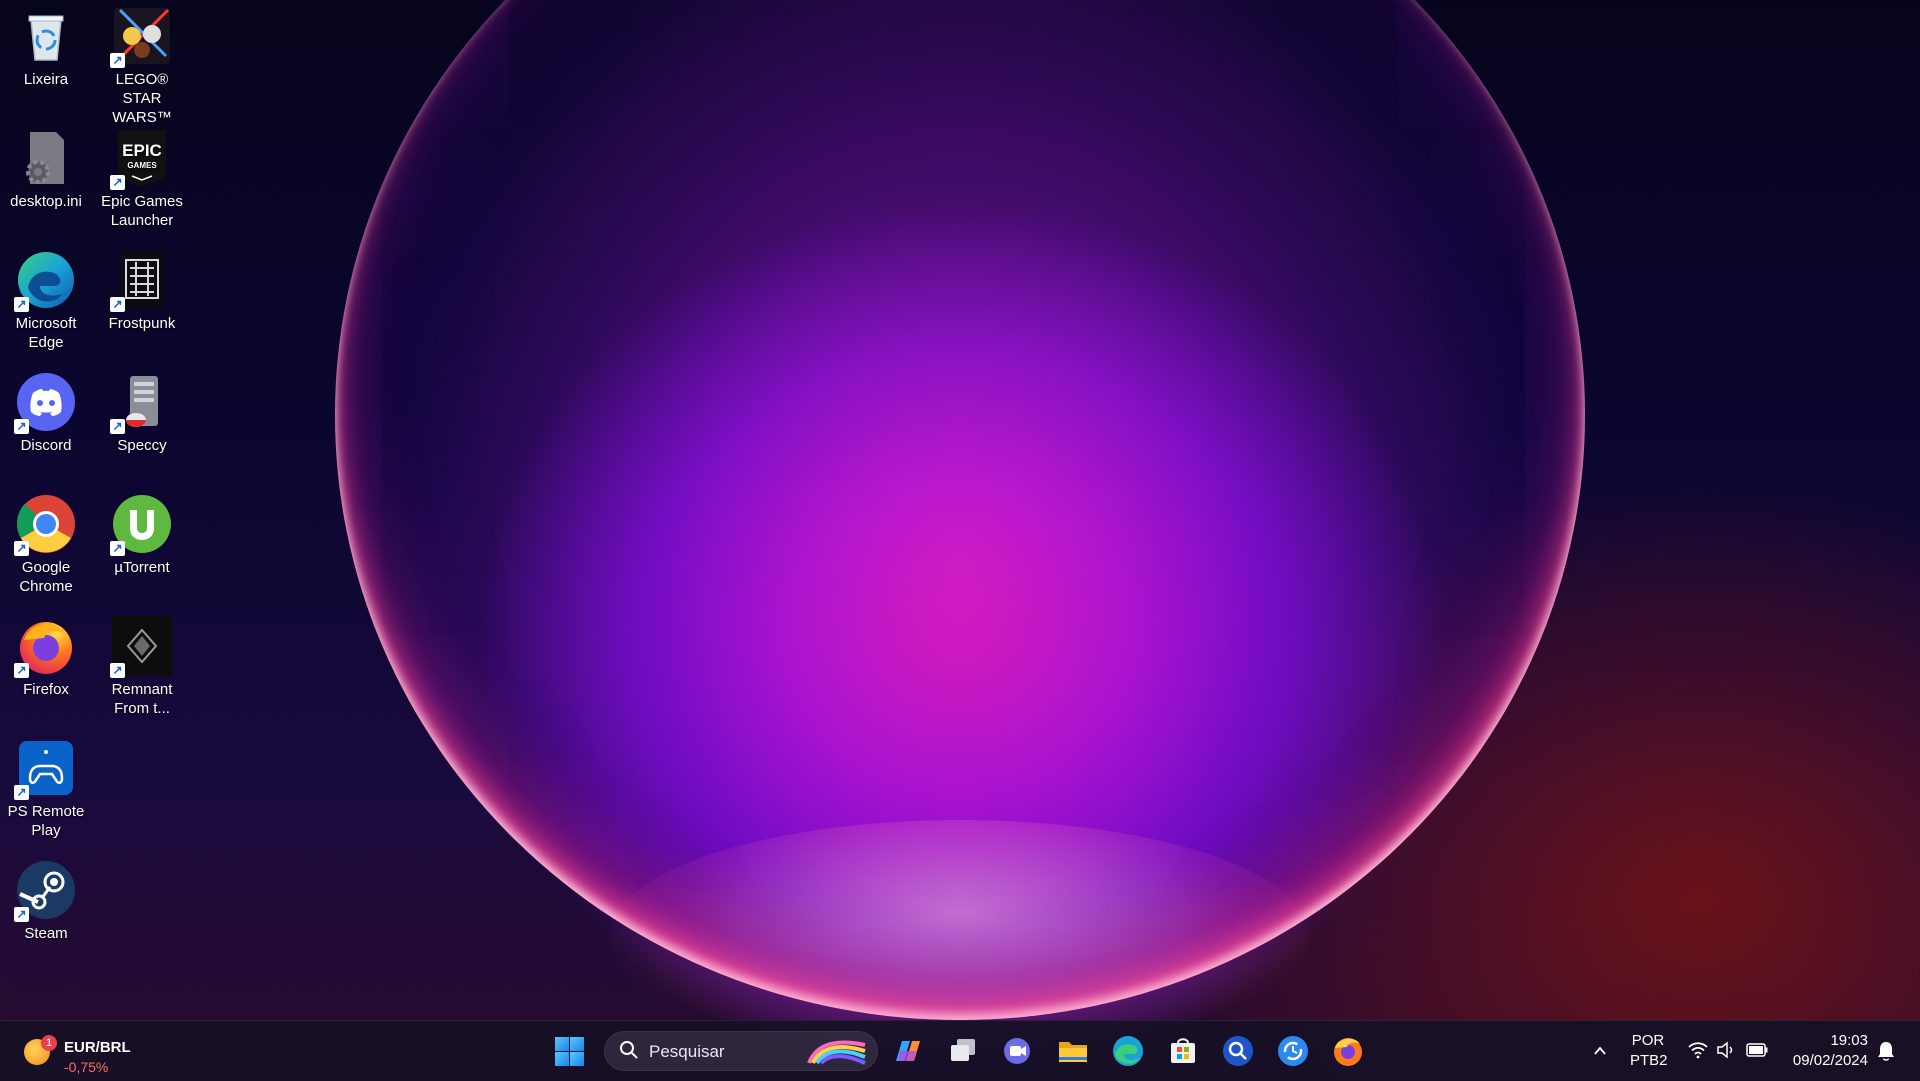 The height and width of the screenshot is (1081, 1920). I want to click on settings-file-icon, so click(46, 158).